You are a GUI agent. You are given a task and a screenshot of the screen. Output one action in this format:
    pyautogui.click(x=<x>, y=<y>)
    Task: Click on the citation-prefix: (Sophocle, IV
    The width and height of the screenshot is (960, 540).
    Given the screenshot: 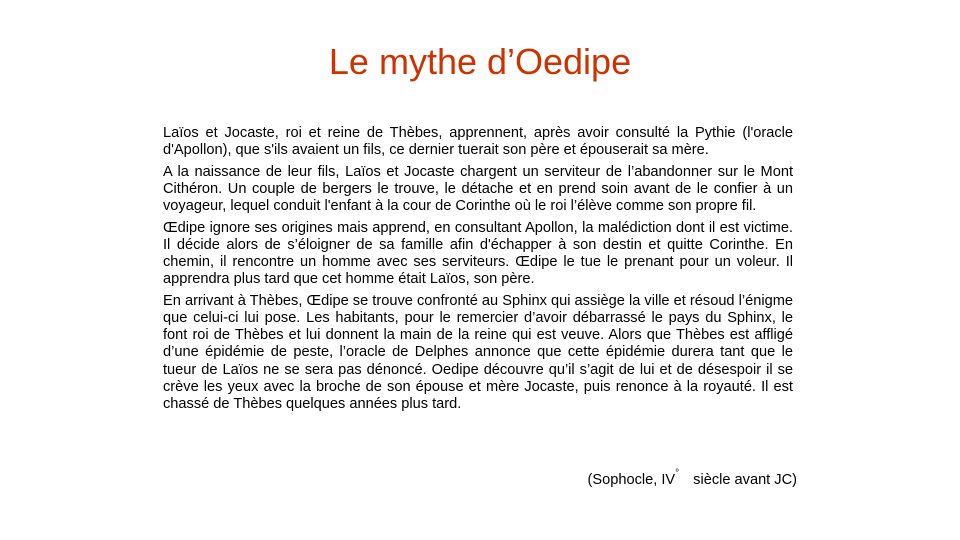 What is the action you would take?
    pyautogui.click(x=631, y=479)
    